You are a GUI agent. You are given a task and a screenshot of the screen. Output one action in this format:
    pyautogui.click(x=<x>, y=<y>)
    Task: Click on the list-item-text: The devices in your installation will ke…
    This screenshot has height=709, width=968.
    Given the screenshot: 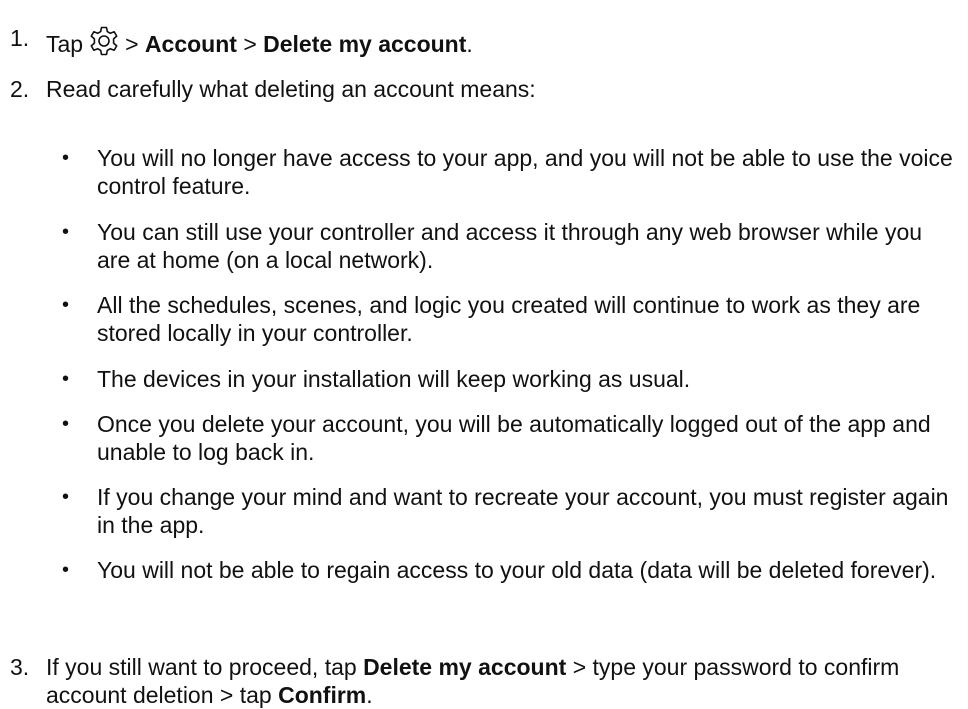 What is the action you would take?
    pyautogui.click(x=394, y=379)
    